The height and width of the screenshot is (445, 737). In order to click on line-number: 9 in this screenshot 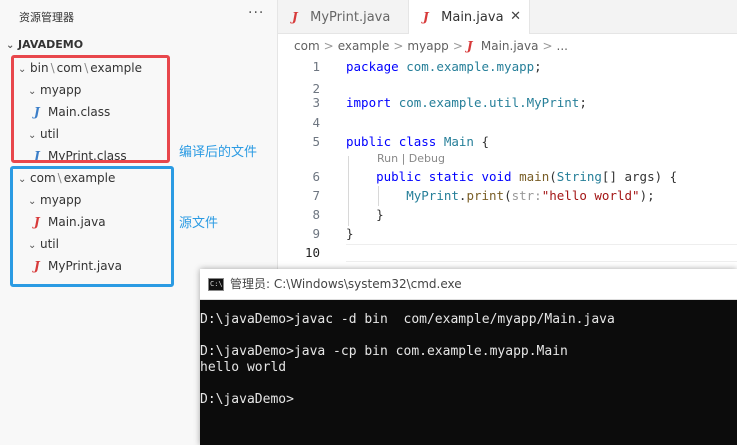, I will do `click(316, 233)`.